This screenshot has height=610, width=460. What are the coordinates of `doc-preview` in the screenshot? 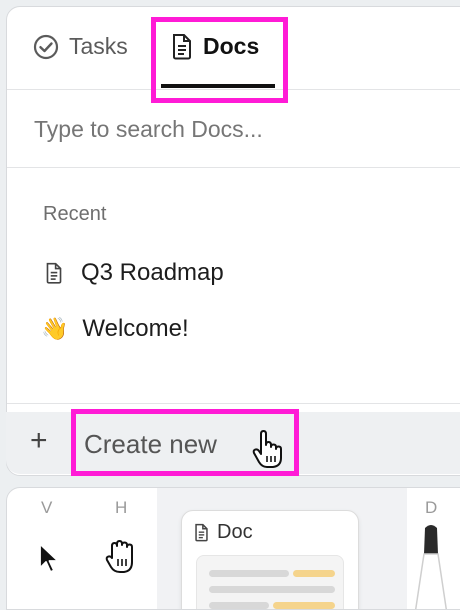 It's located at (270, 582).